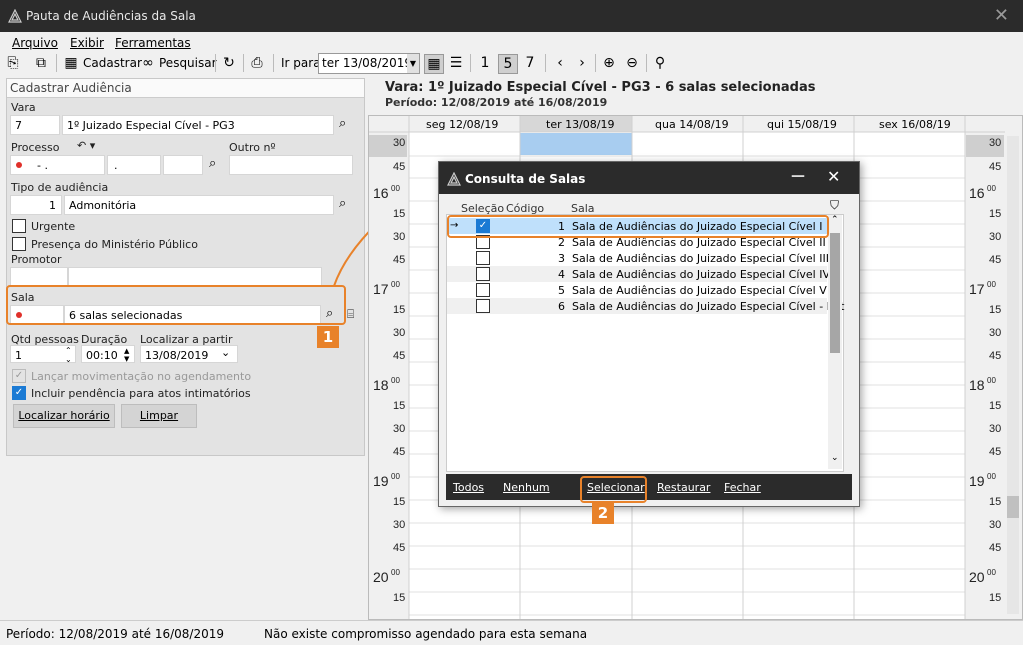 The image size is (1023, 645). Describe the element at coordinates (23, 107) in the screenshot. I see `vara-label: Vara` at that location.